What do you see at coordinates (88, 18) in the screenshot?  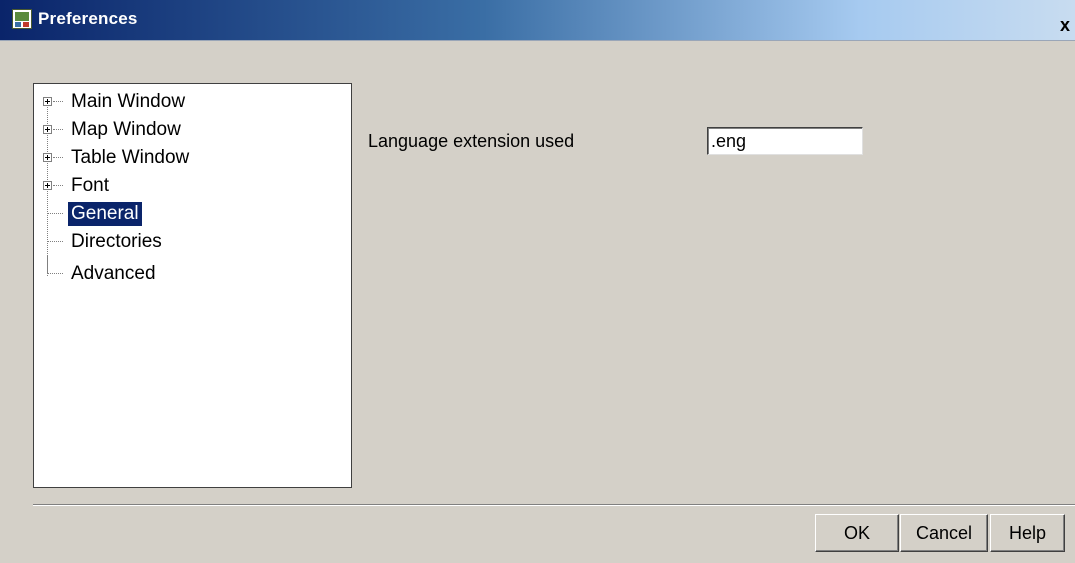 I see `window-title: Preferences` at bounding box center [88, 18].